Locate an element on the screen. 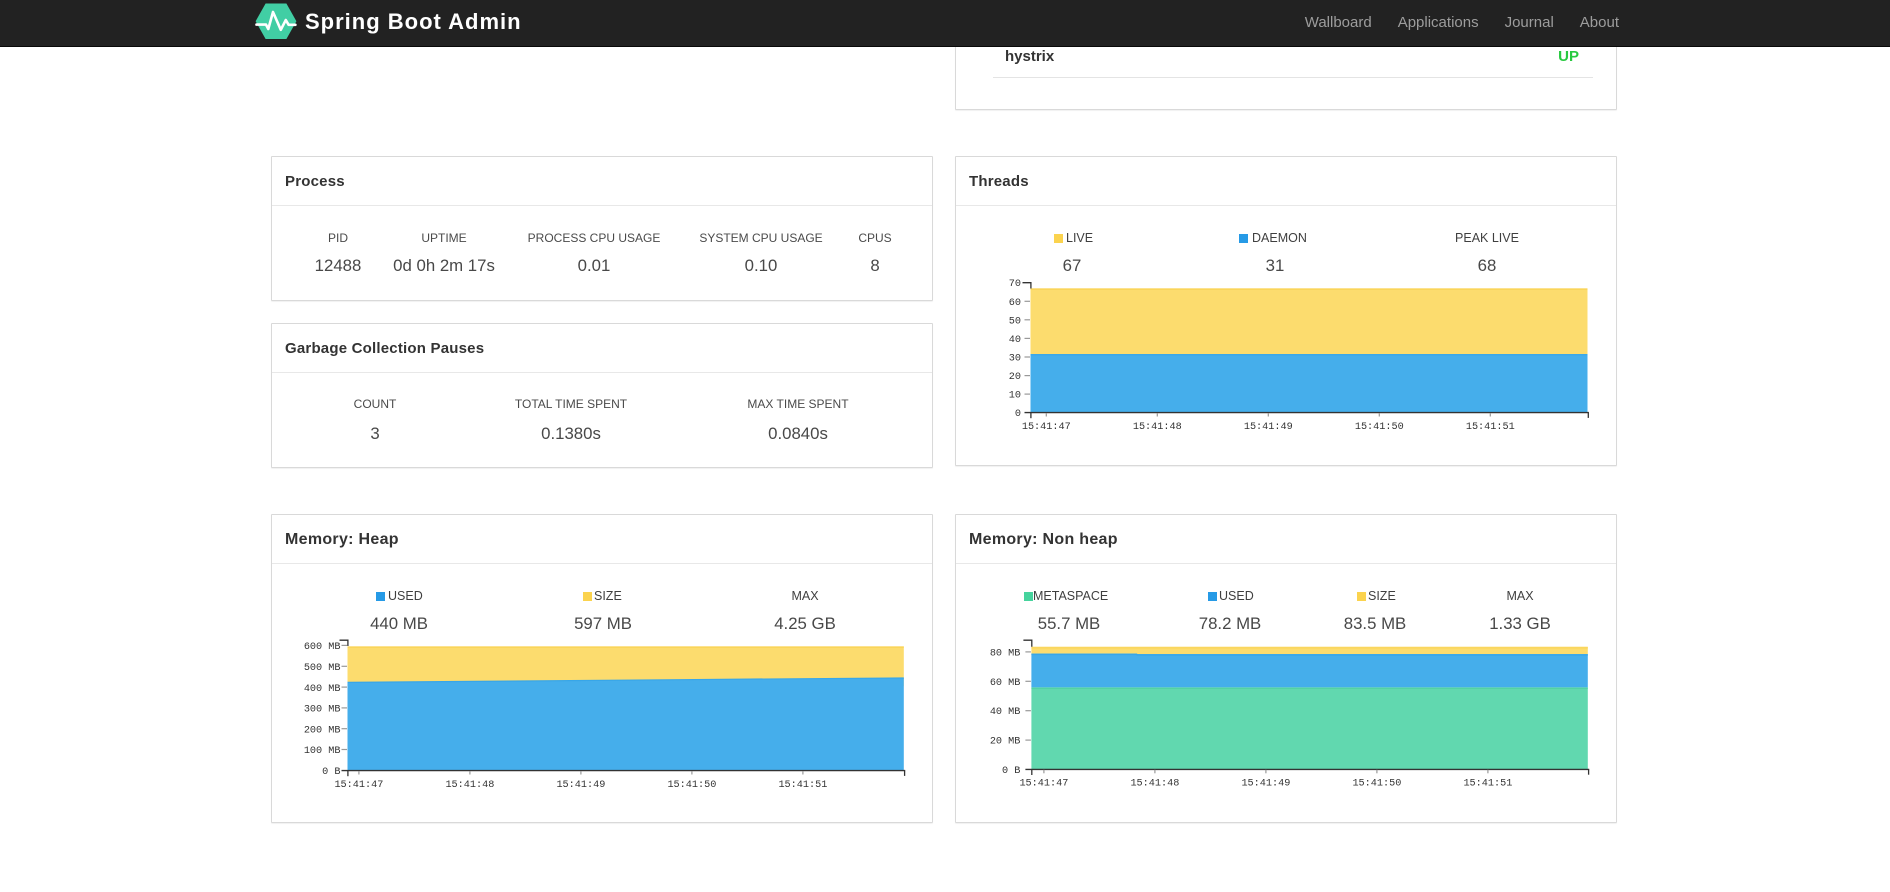  svg-text: 40 is located at coordinates (1015, 340).